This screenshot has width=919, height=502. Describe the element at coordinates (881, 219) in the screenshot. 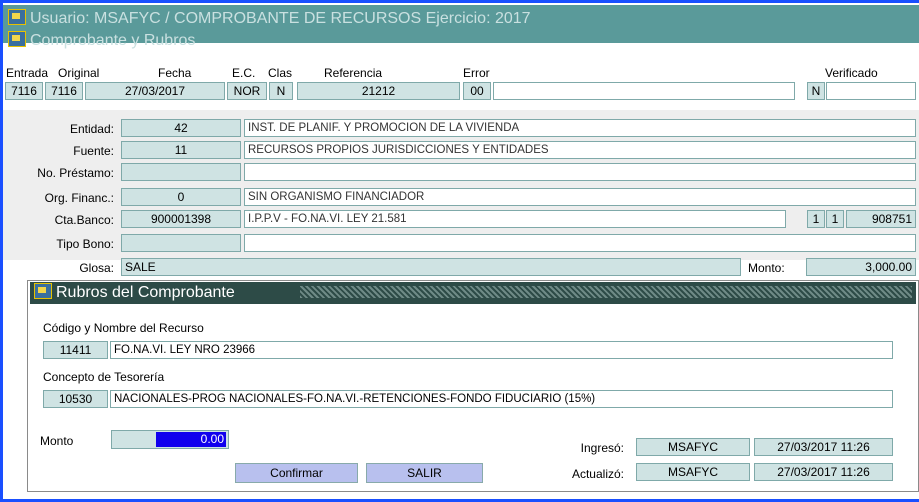

I see `ctabanco-extra3-field: 908751` at that location.